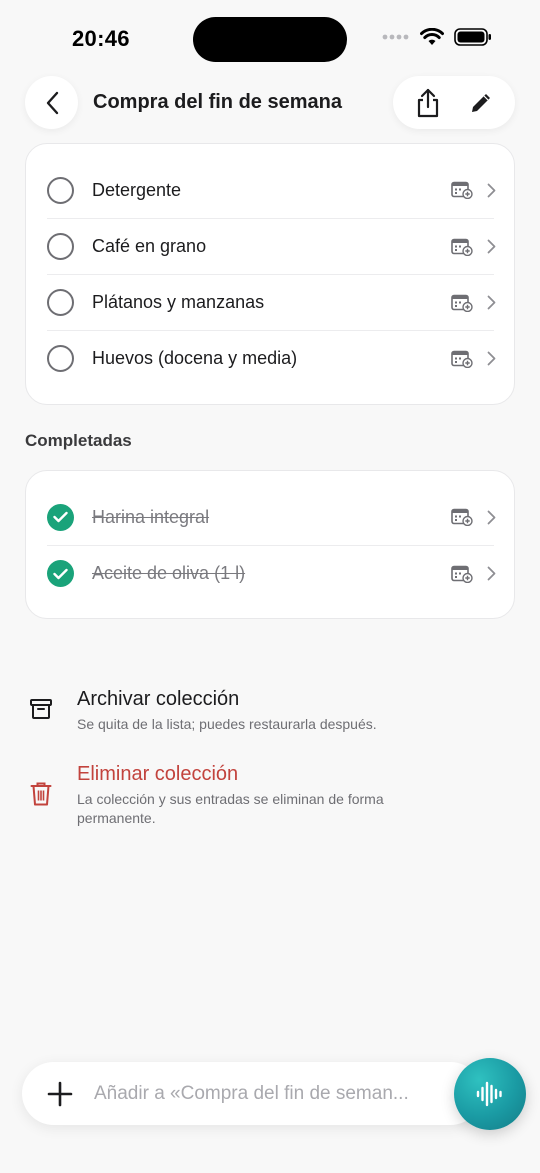  What do you see at coordinates (271, 573) in the screenshot?
I see `list-item: Aceite de oliva (1 l)` at bounding box center [271, 573].